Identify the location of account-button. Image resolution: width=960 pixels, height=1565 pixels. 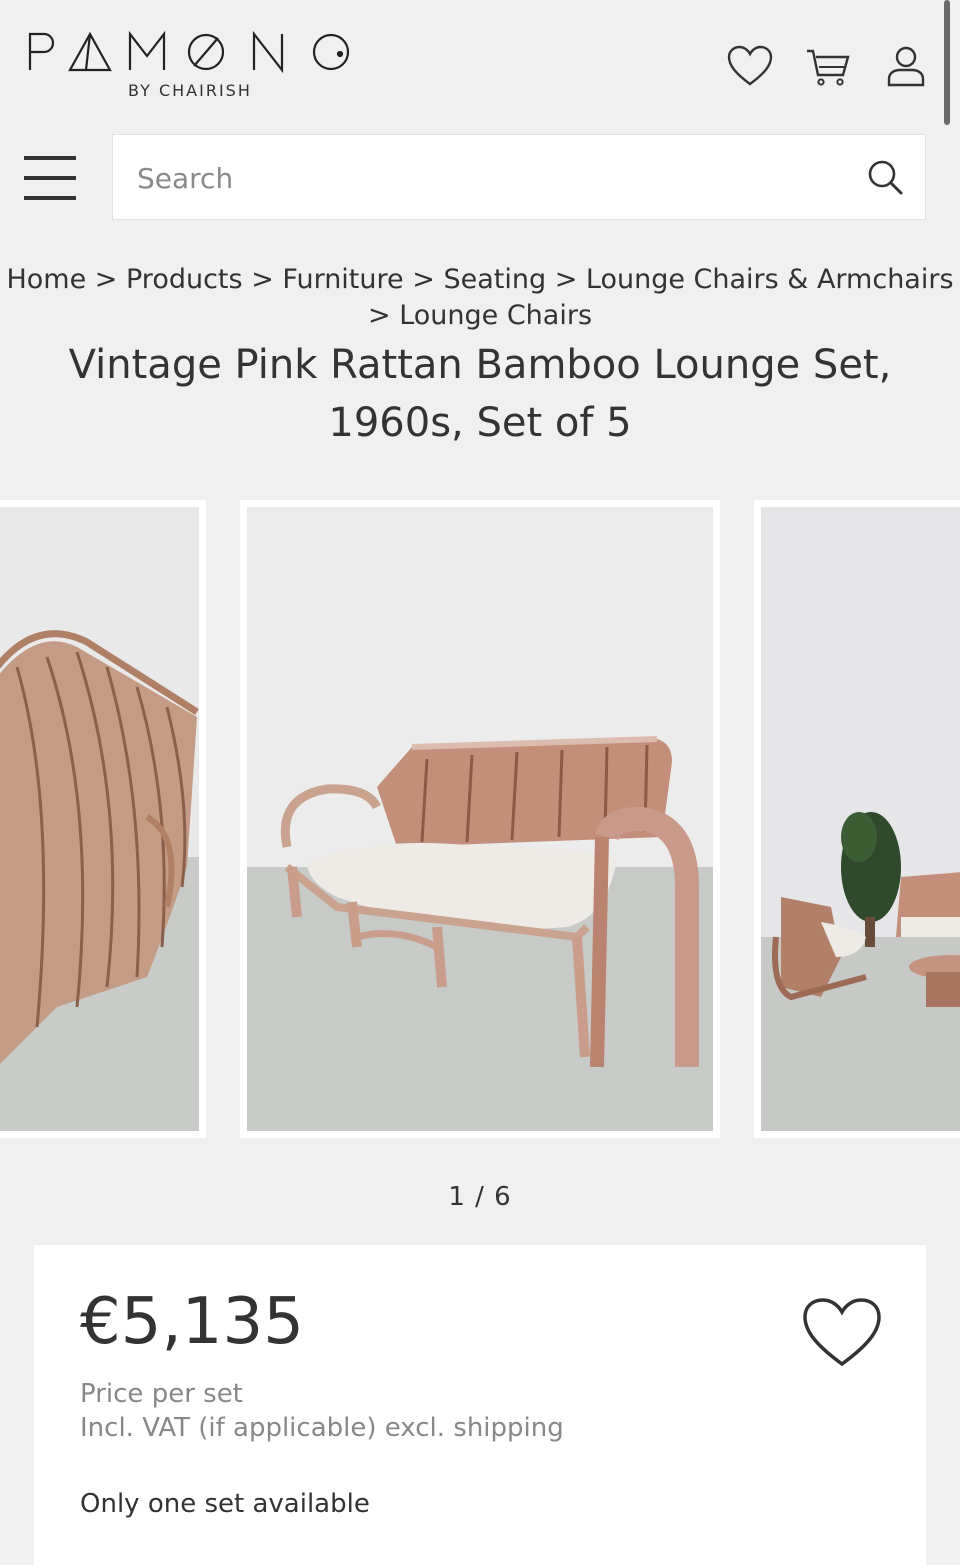
(906, 66).